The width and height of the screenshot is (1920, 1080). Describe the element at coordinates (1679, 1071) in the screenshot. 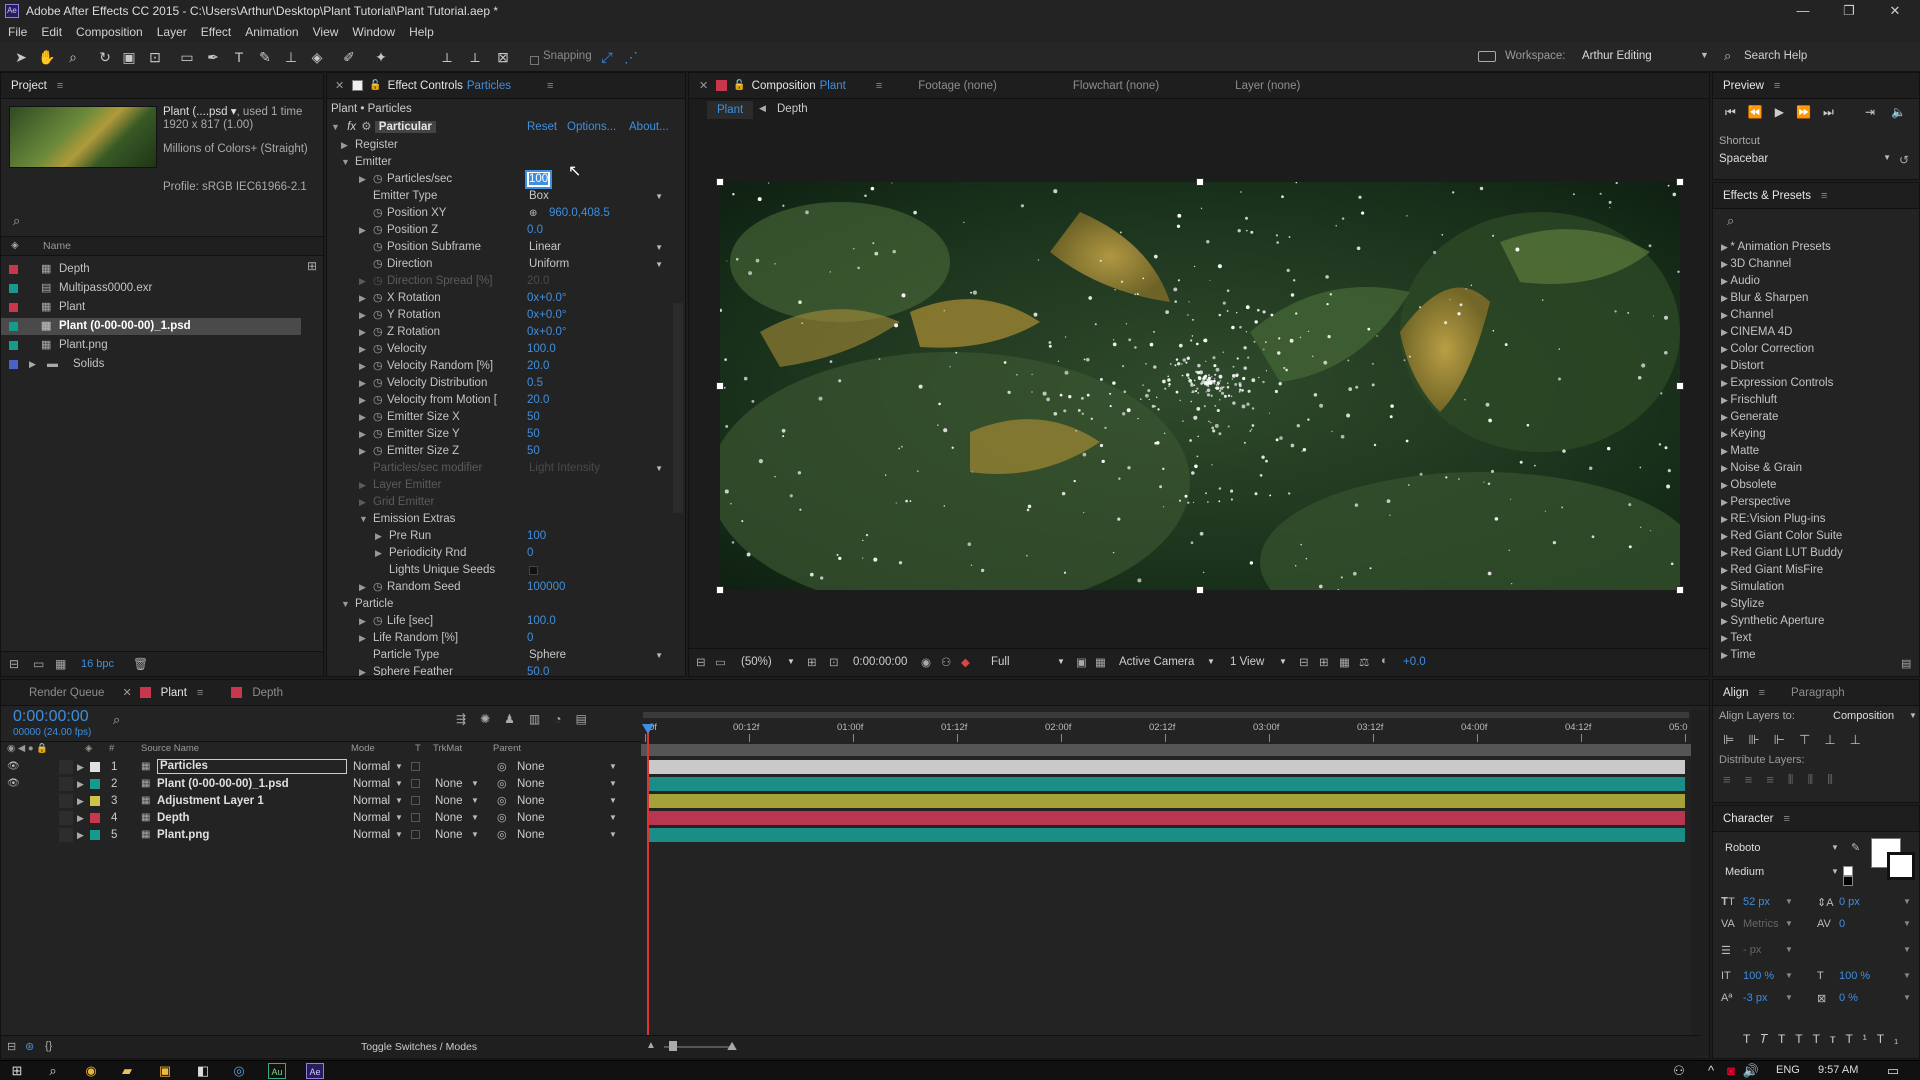

I see `people-icon: ⚇` at that location.